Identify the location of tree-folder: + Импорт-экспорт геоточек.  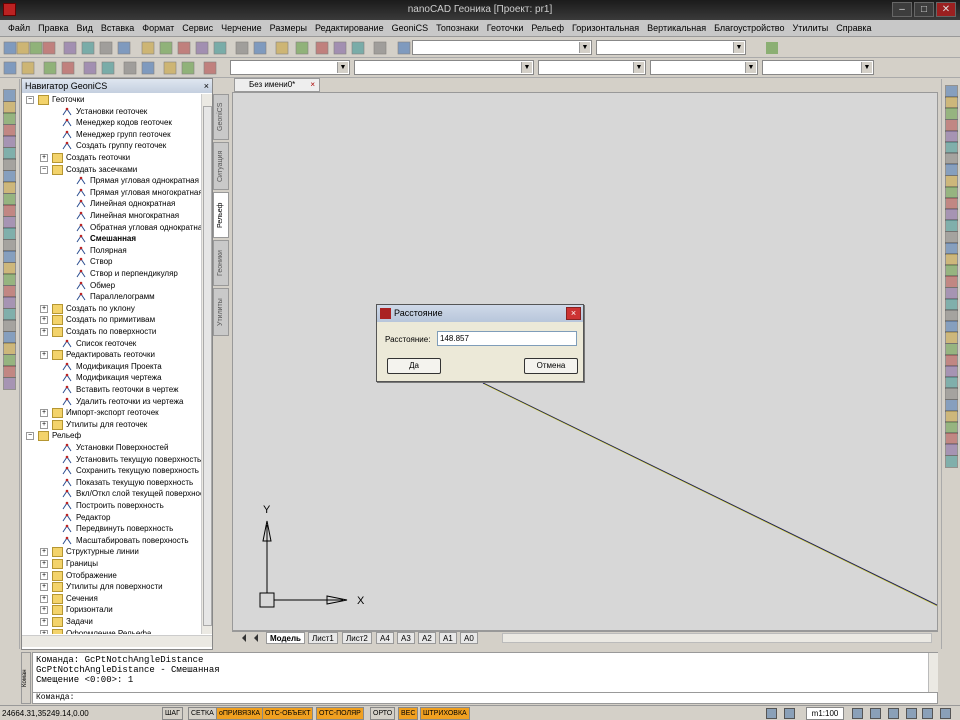
(111, 413).